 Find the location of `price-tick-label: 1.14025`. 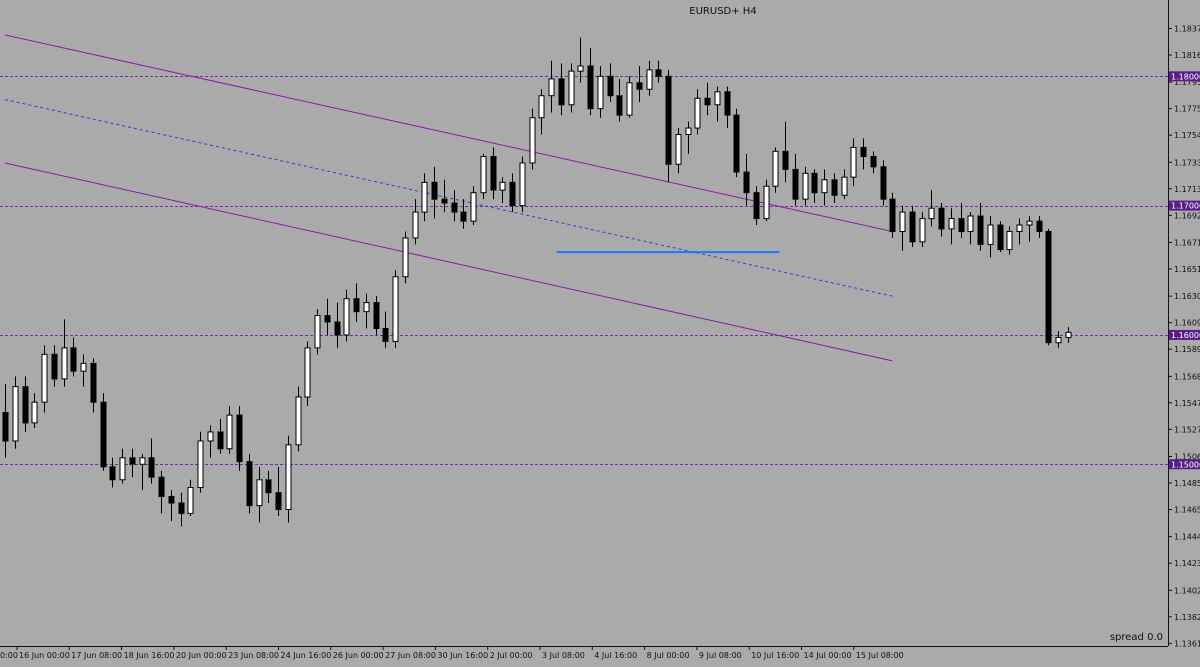

price-tick-label: 1.14025 is located at coordinates (1187, 590).